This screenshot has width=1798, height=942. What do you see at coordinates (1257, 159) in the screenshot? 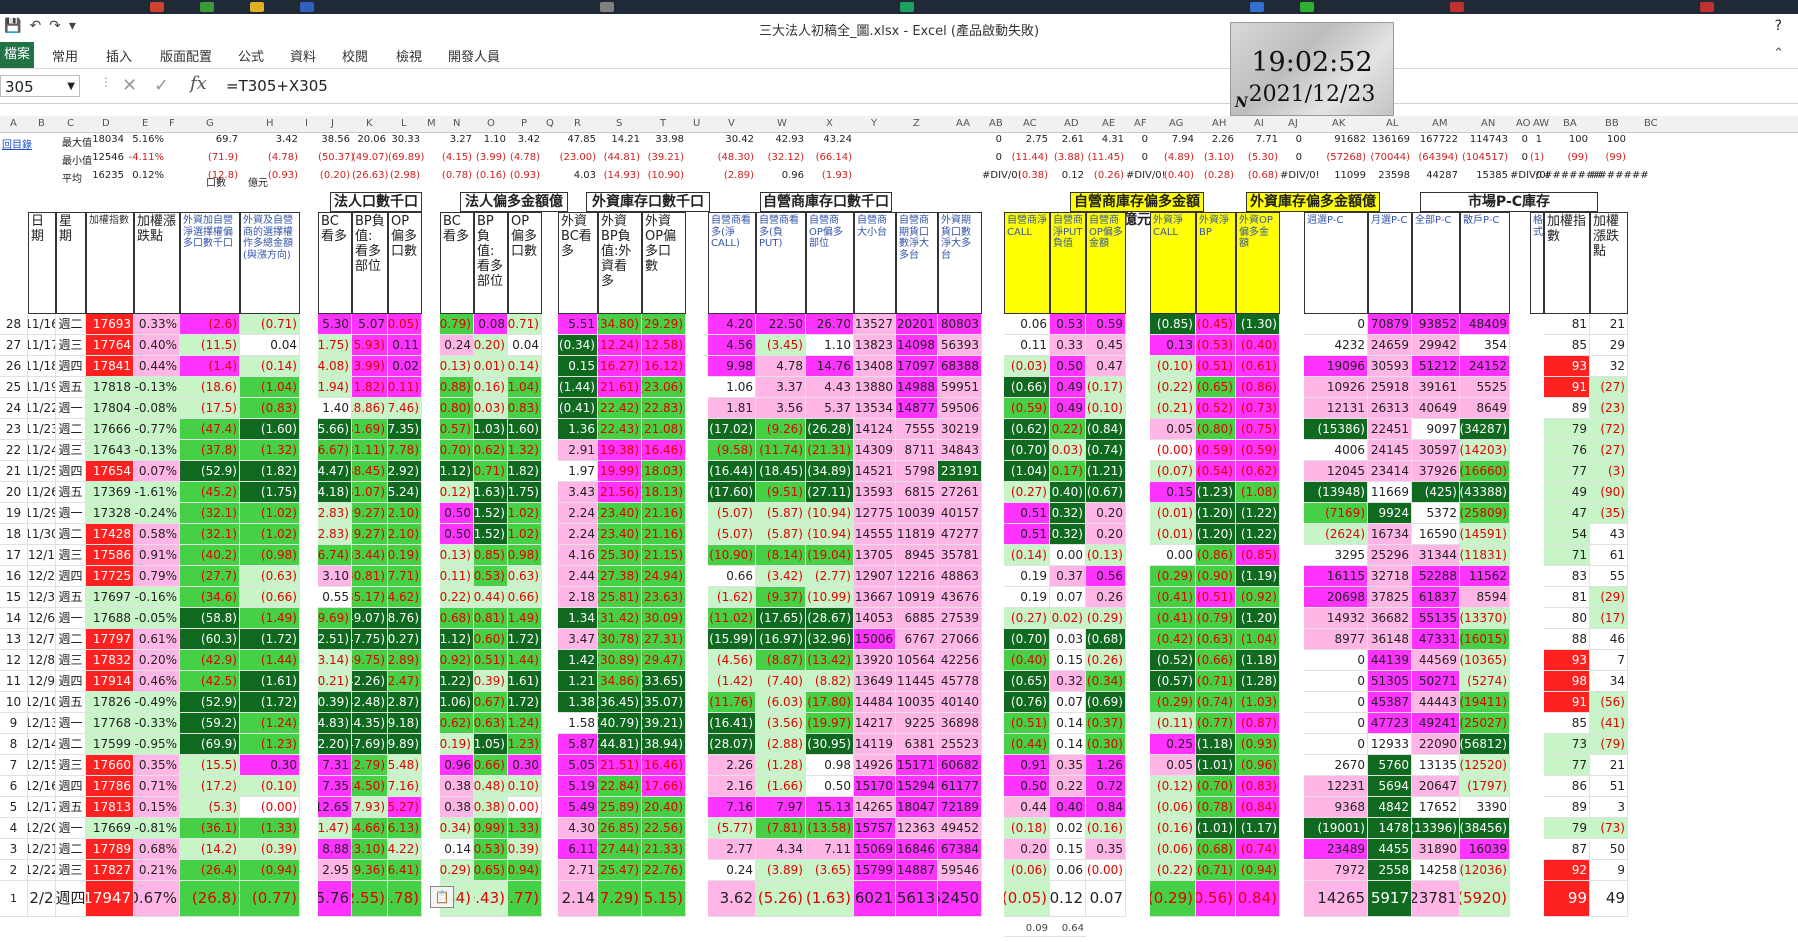
I see `stat-value: (5.30)` at bounding box center [1257, 159].